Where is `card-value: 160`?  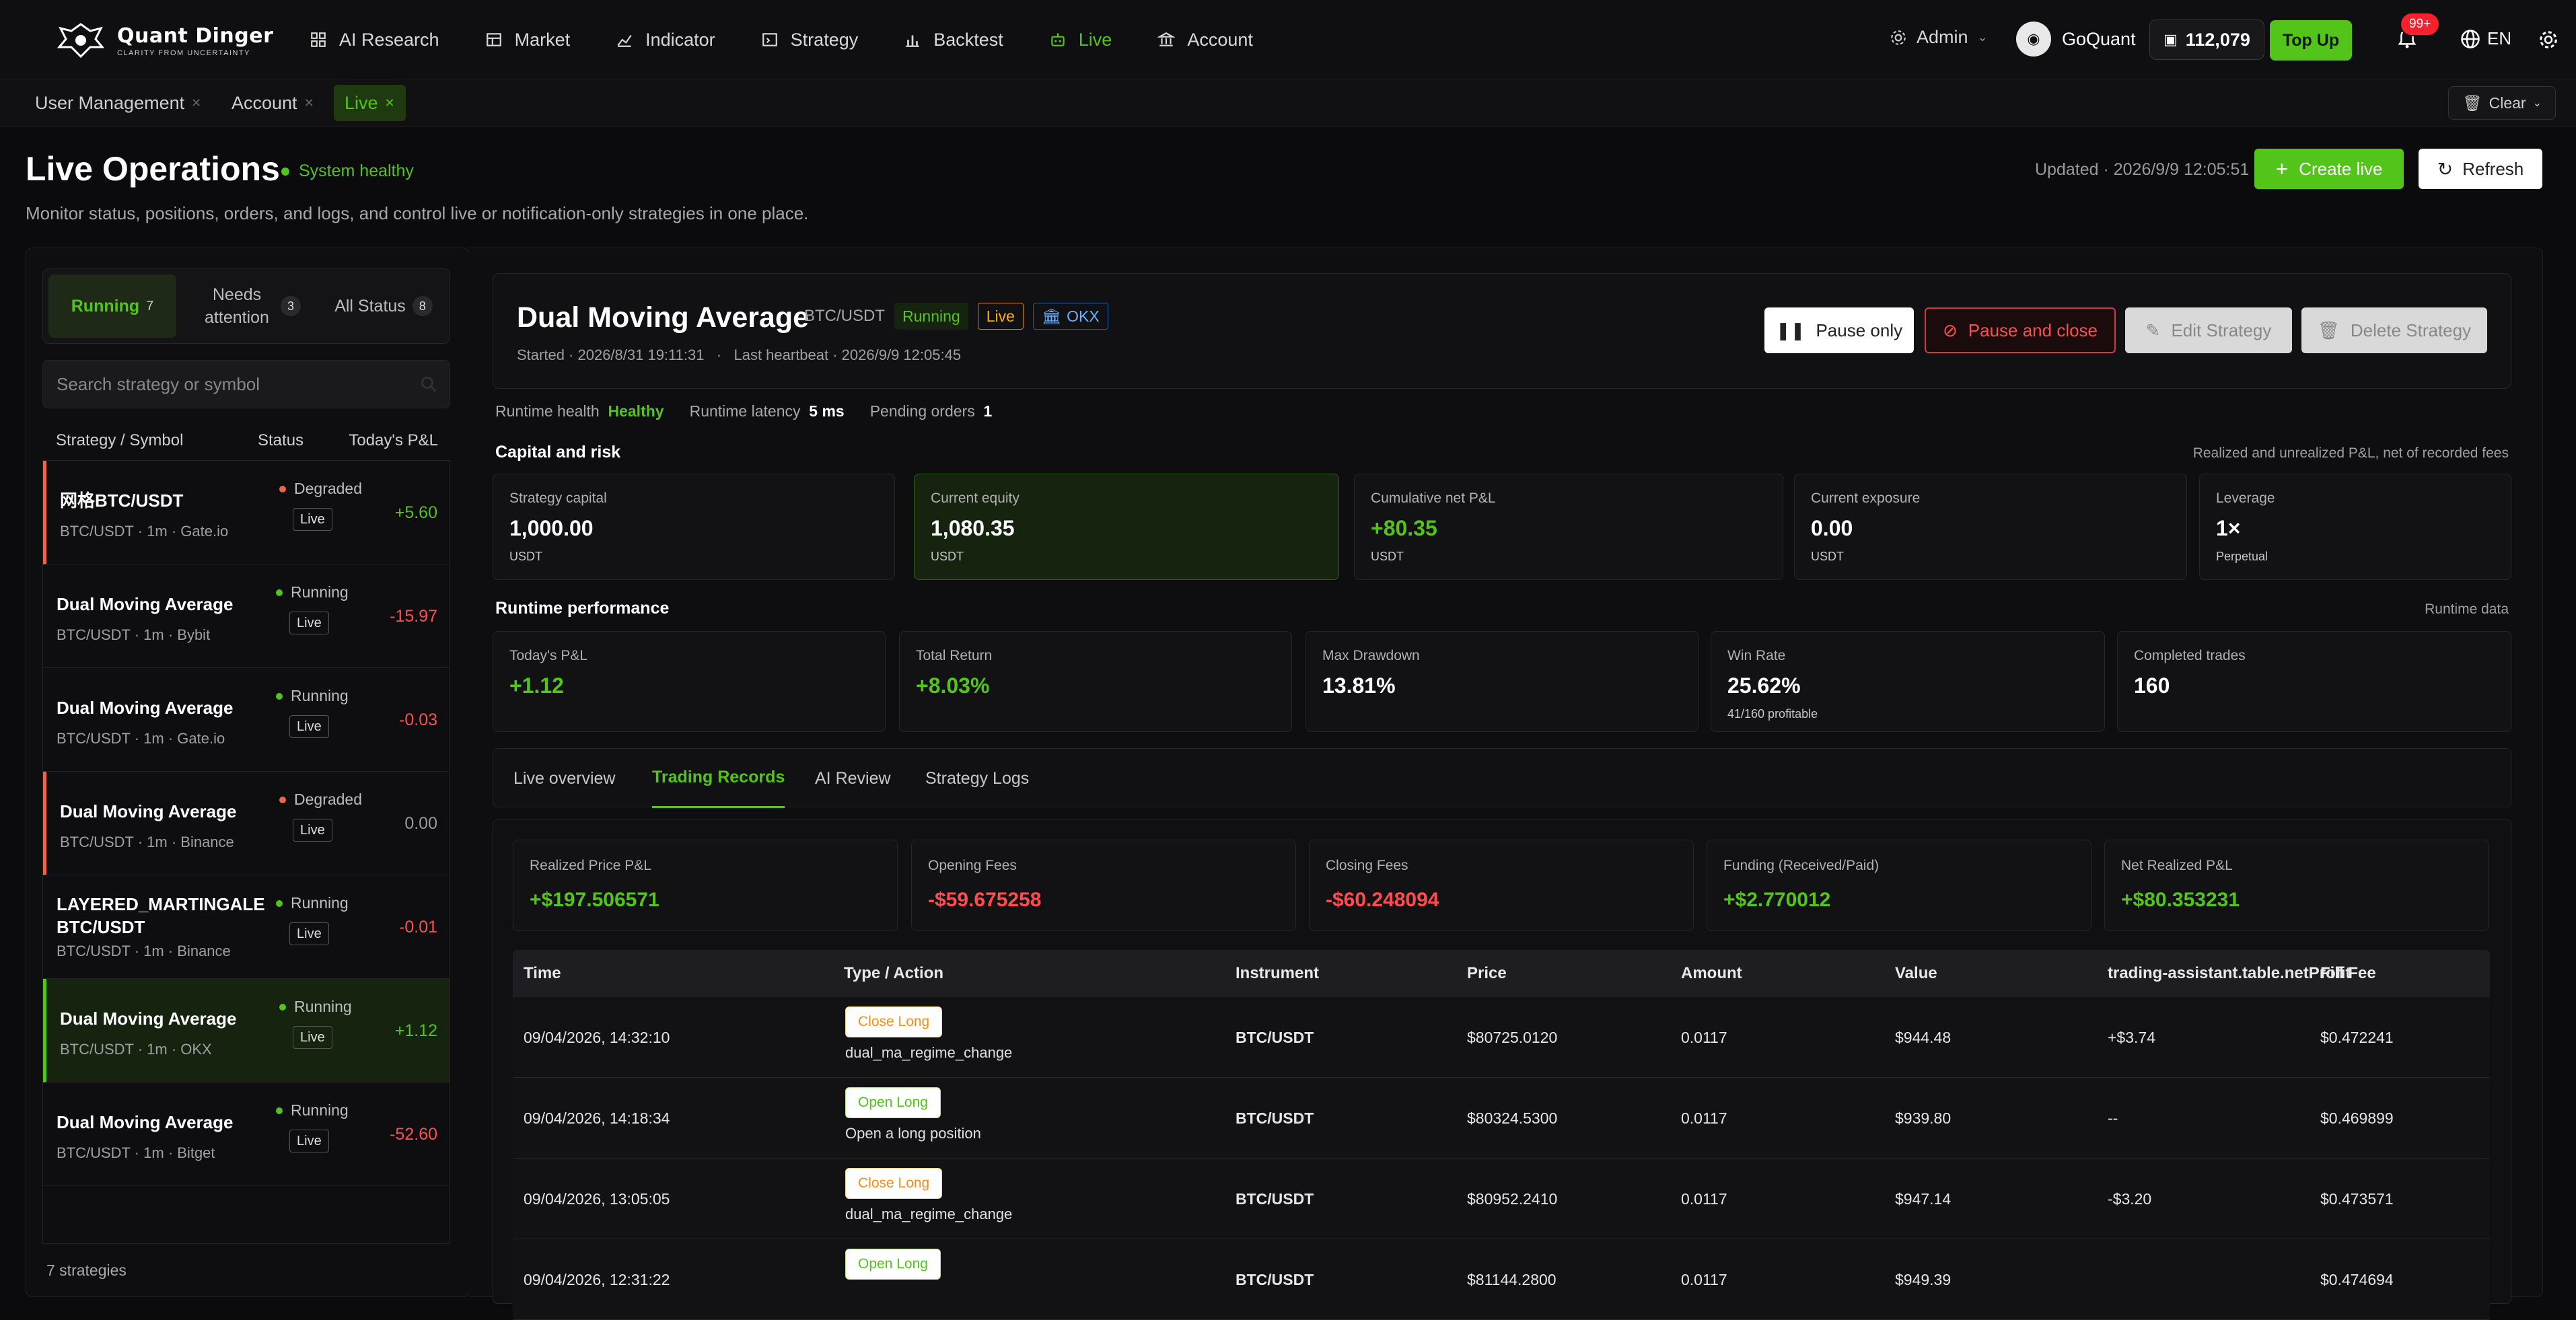 card-value: 160 is located at coordinates (2152, 685).